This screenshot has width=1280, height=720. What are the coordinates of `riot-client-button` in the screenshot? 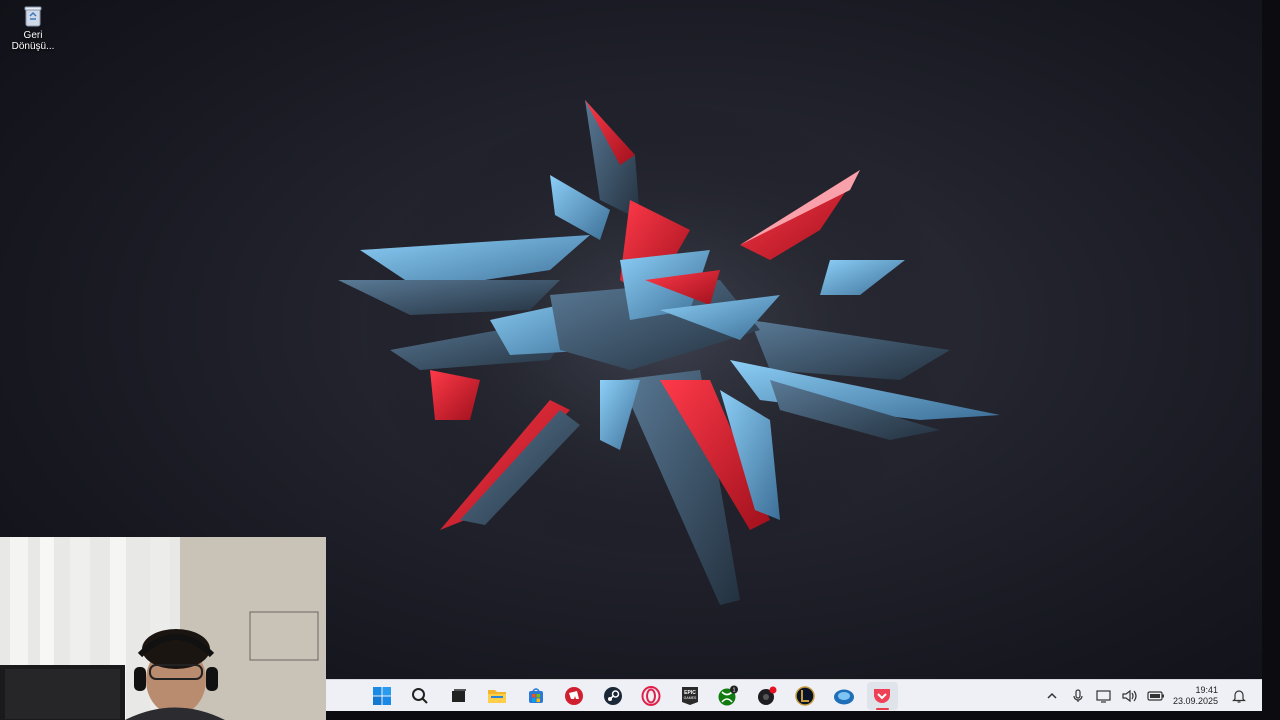 It's located at (574, 696).